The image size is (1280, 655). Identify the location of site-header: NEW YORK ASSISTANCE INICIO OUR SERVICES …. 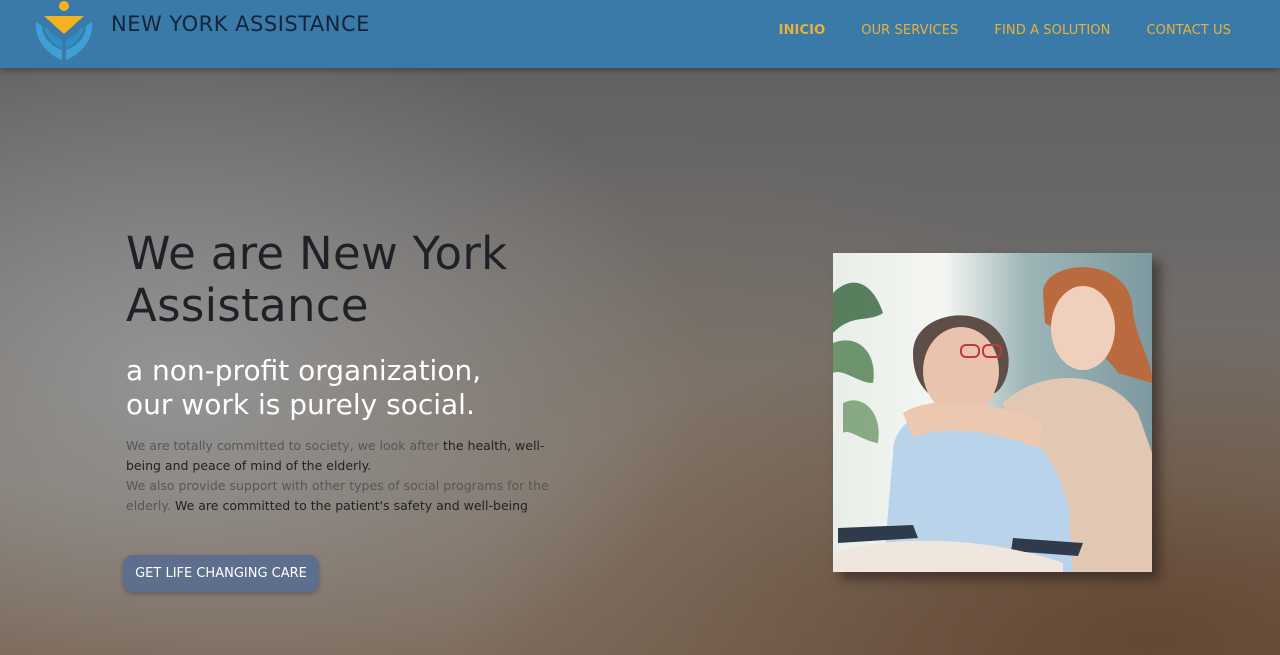
(640, 34).